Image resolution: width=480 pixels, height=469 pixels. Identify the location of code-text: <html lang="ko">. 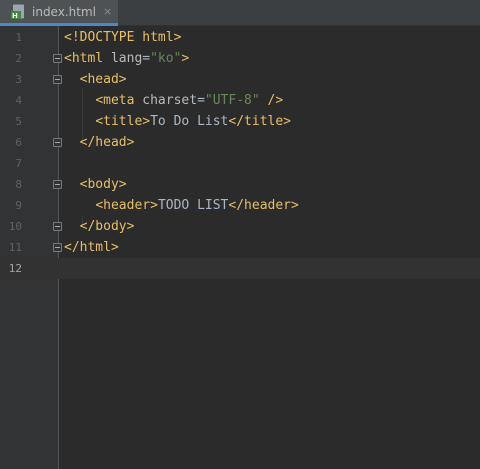
(126, 58).